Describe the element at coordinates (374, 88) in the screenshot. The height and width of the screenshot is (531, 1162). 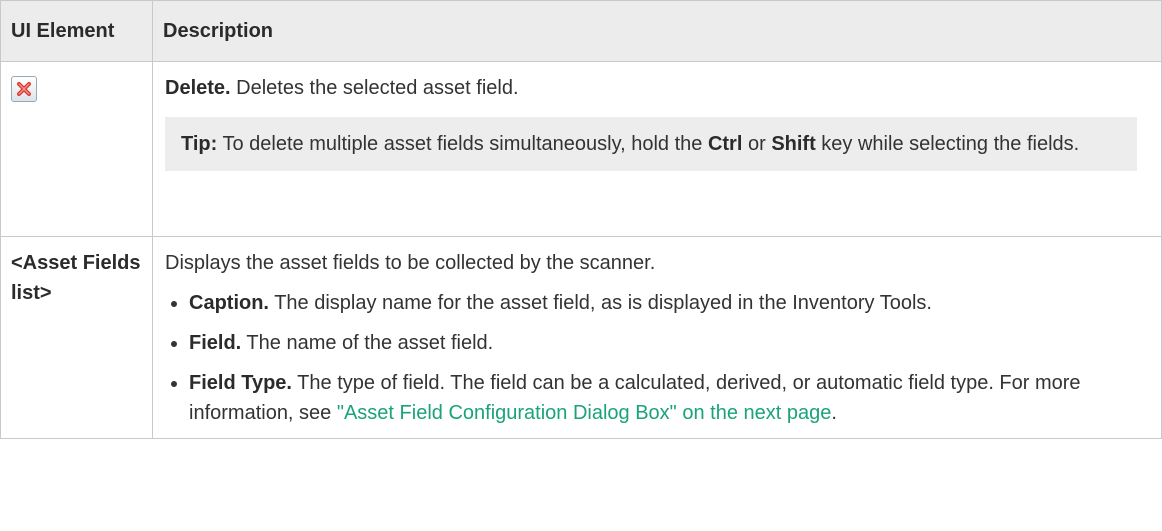
I see `delete-desc-text: Deletes the selected asset field.` at that location.